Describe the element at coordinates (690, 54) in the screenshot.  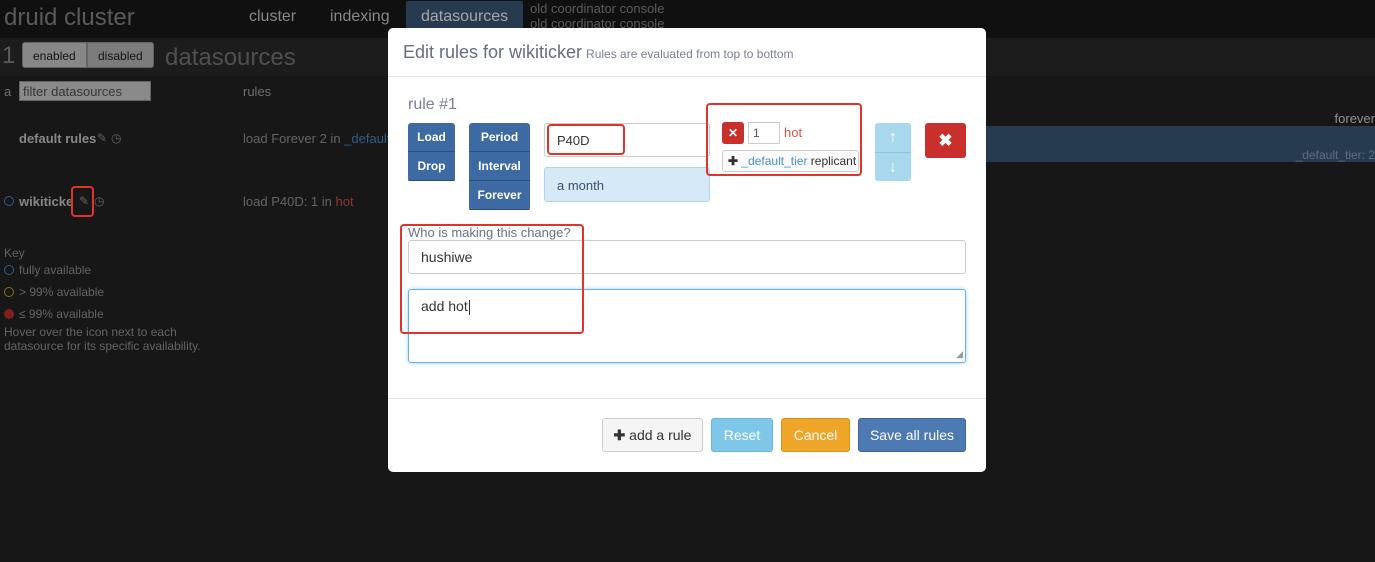
I see `modal-subtitle: Rules are evaluated from top to bottom` at that location.